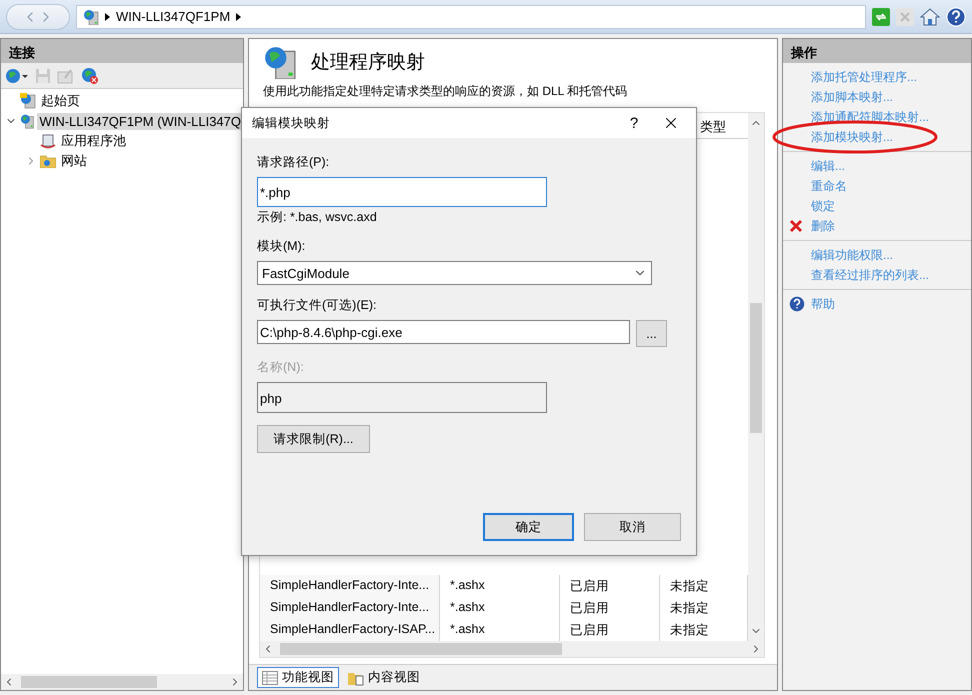 Image resolution: width=972 pixels, height=695 pixels. Describe the element at coordinates (877, 51) in the screenshot. I see `panel-header: 操作` at that location.